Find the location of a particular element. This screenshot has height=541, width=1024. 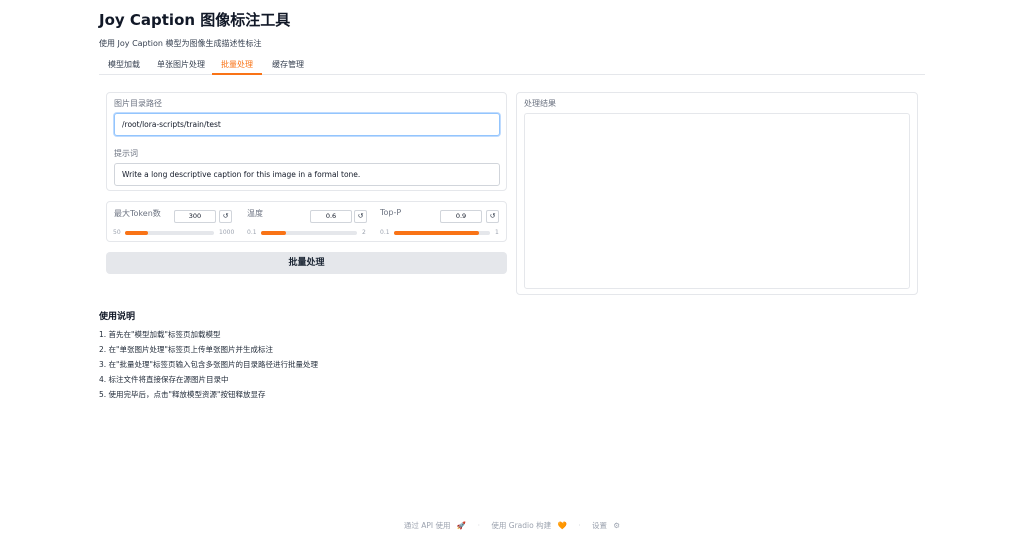

top-p-value: 0.9 is located at coordinates (461, 216).